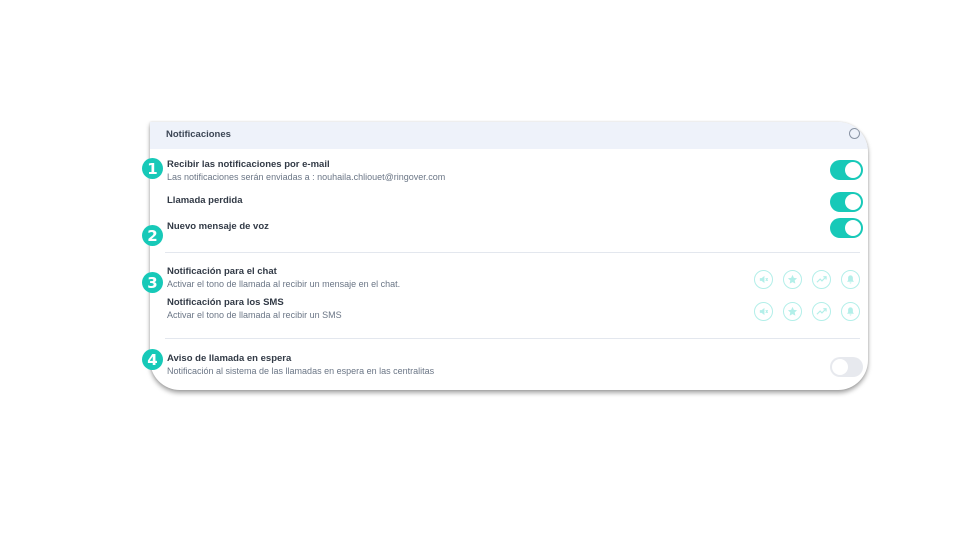  I want to click on missed-call-title: Llamada perdida, so click(205, 200).